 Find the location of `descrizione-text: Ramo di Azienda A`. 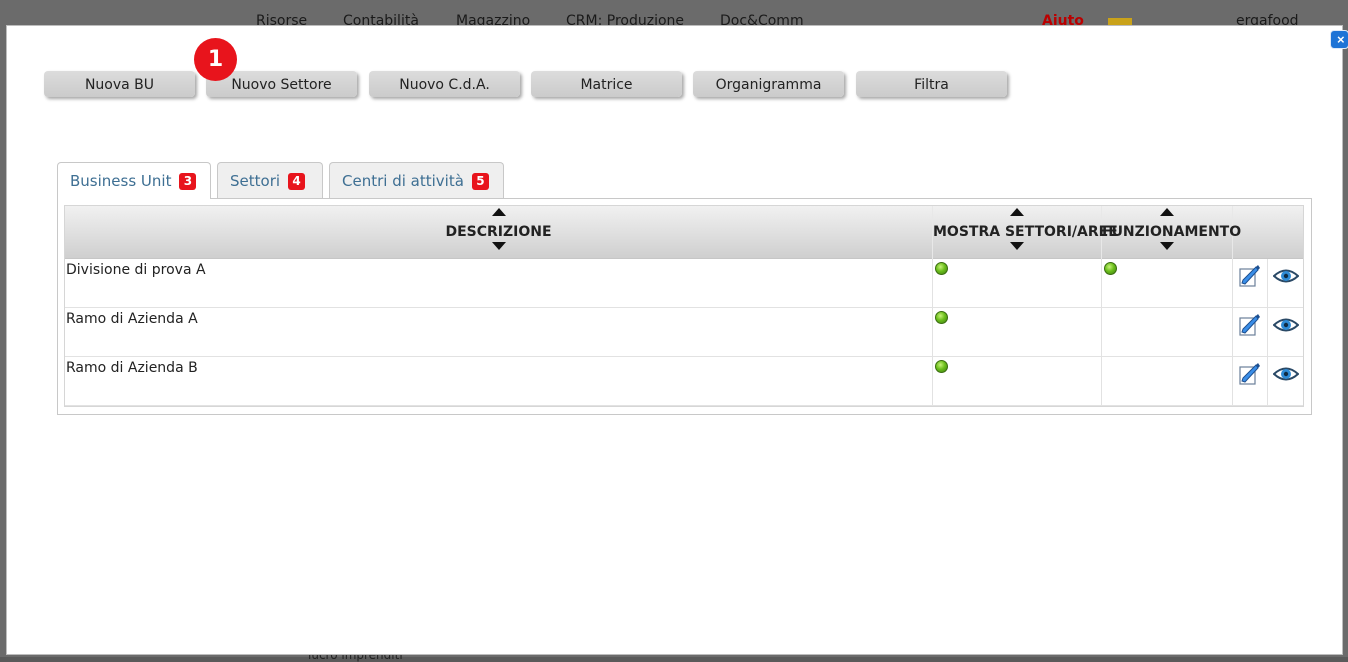

descrizione-text: Ramo di Azienda A is located at coordinates (132, 319).